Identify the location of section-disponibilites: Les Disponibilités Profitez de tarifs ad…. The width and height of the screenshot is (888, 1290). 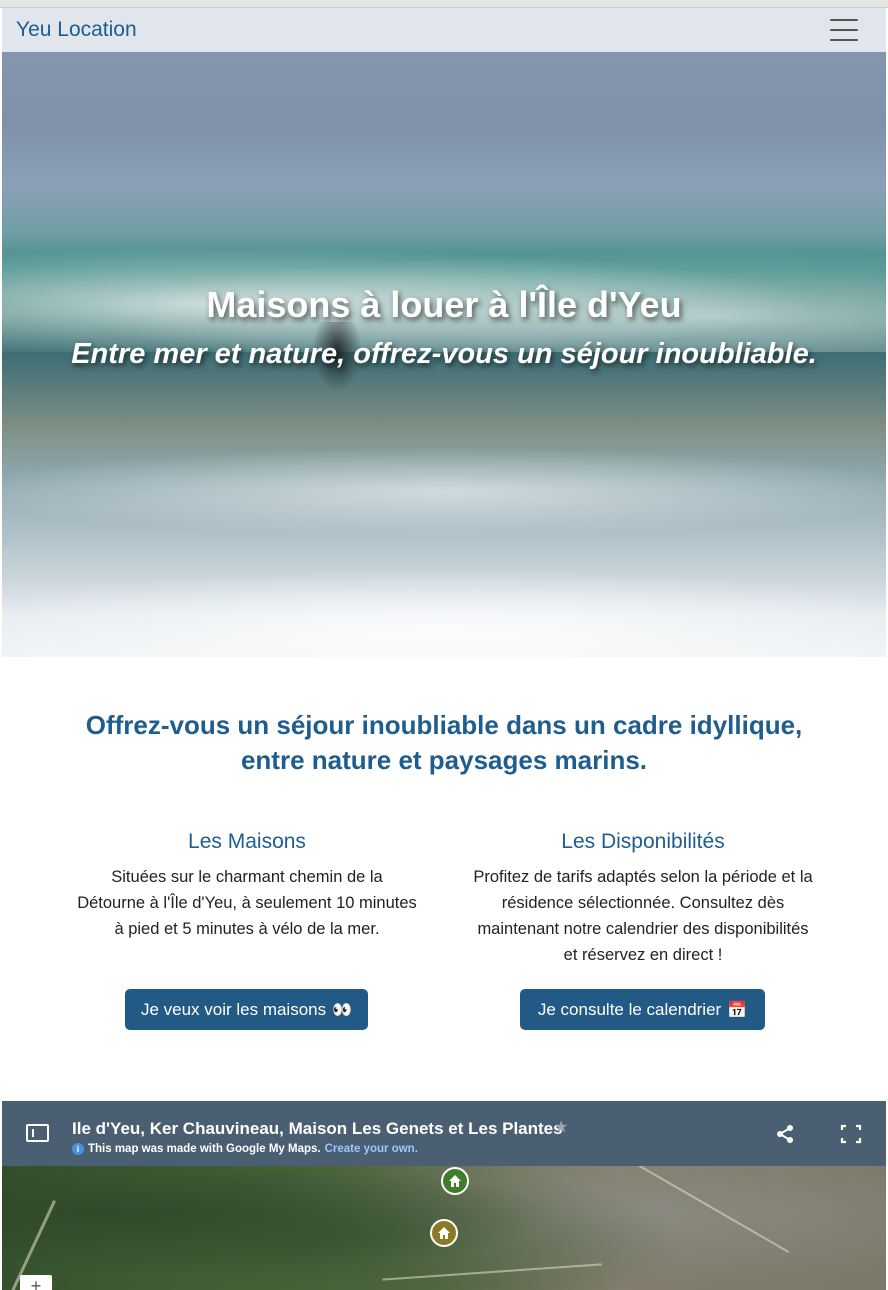
(643, 899).